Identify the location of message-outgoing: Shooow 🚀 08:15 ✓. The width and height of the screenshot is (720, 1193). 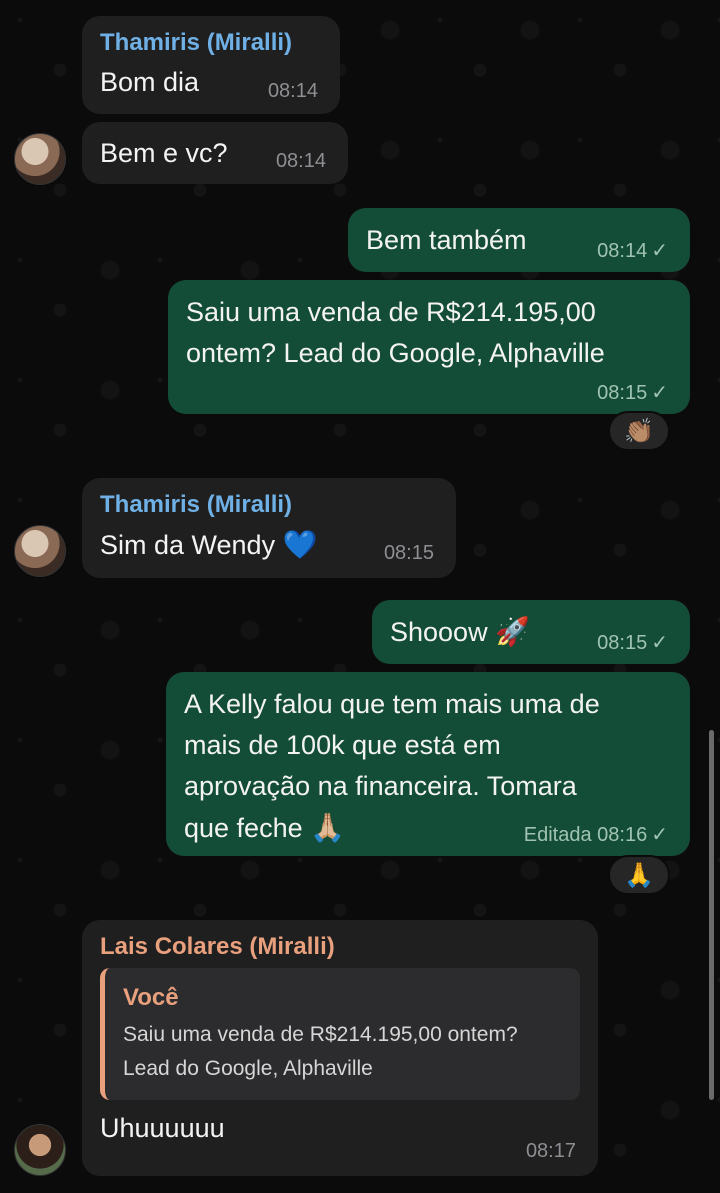
(531, 632).